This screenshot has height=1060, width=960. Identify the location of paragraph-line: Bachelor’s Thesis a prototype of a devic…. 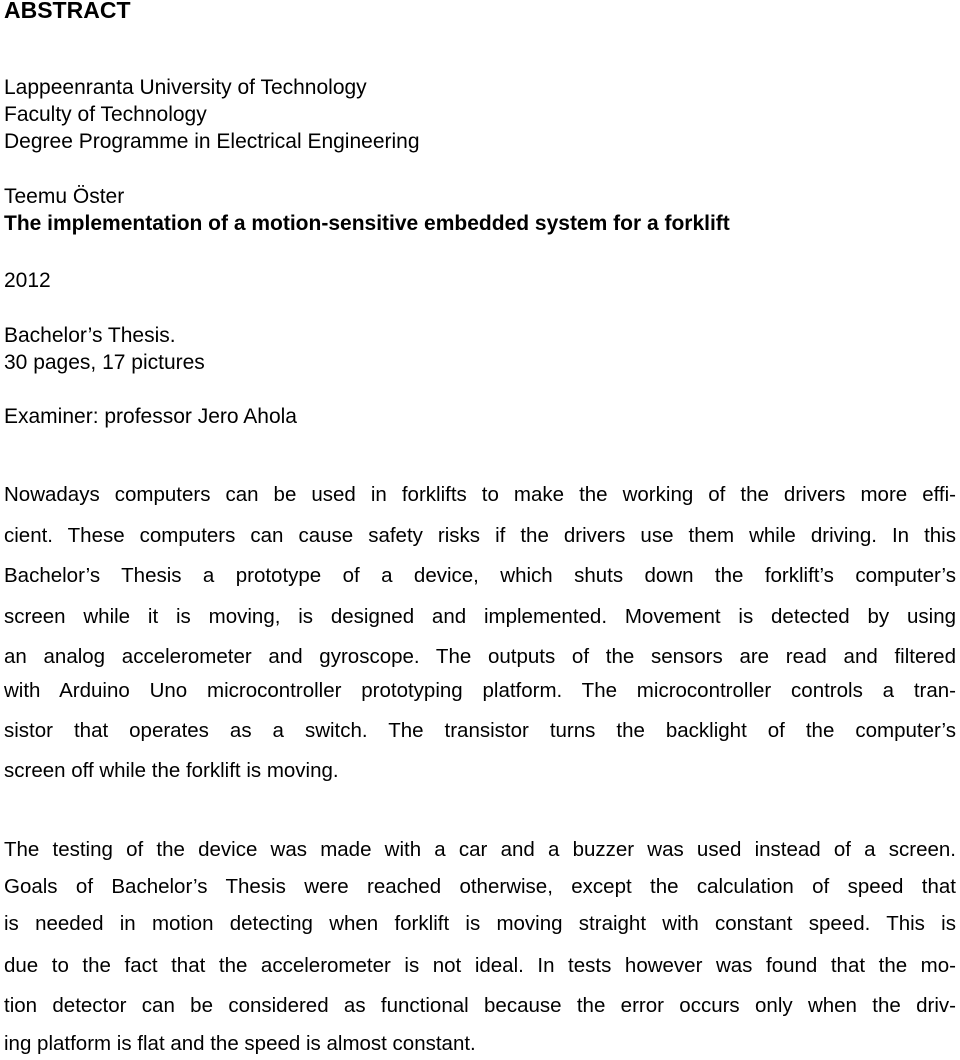
(480, 575).